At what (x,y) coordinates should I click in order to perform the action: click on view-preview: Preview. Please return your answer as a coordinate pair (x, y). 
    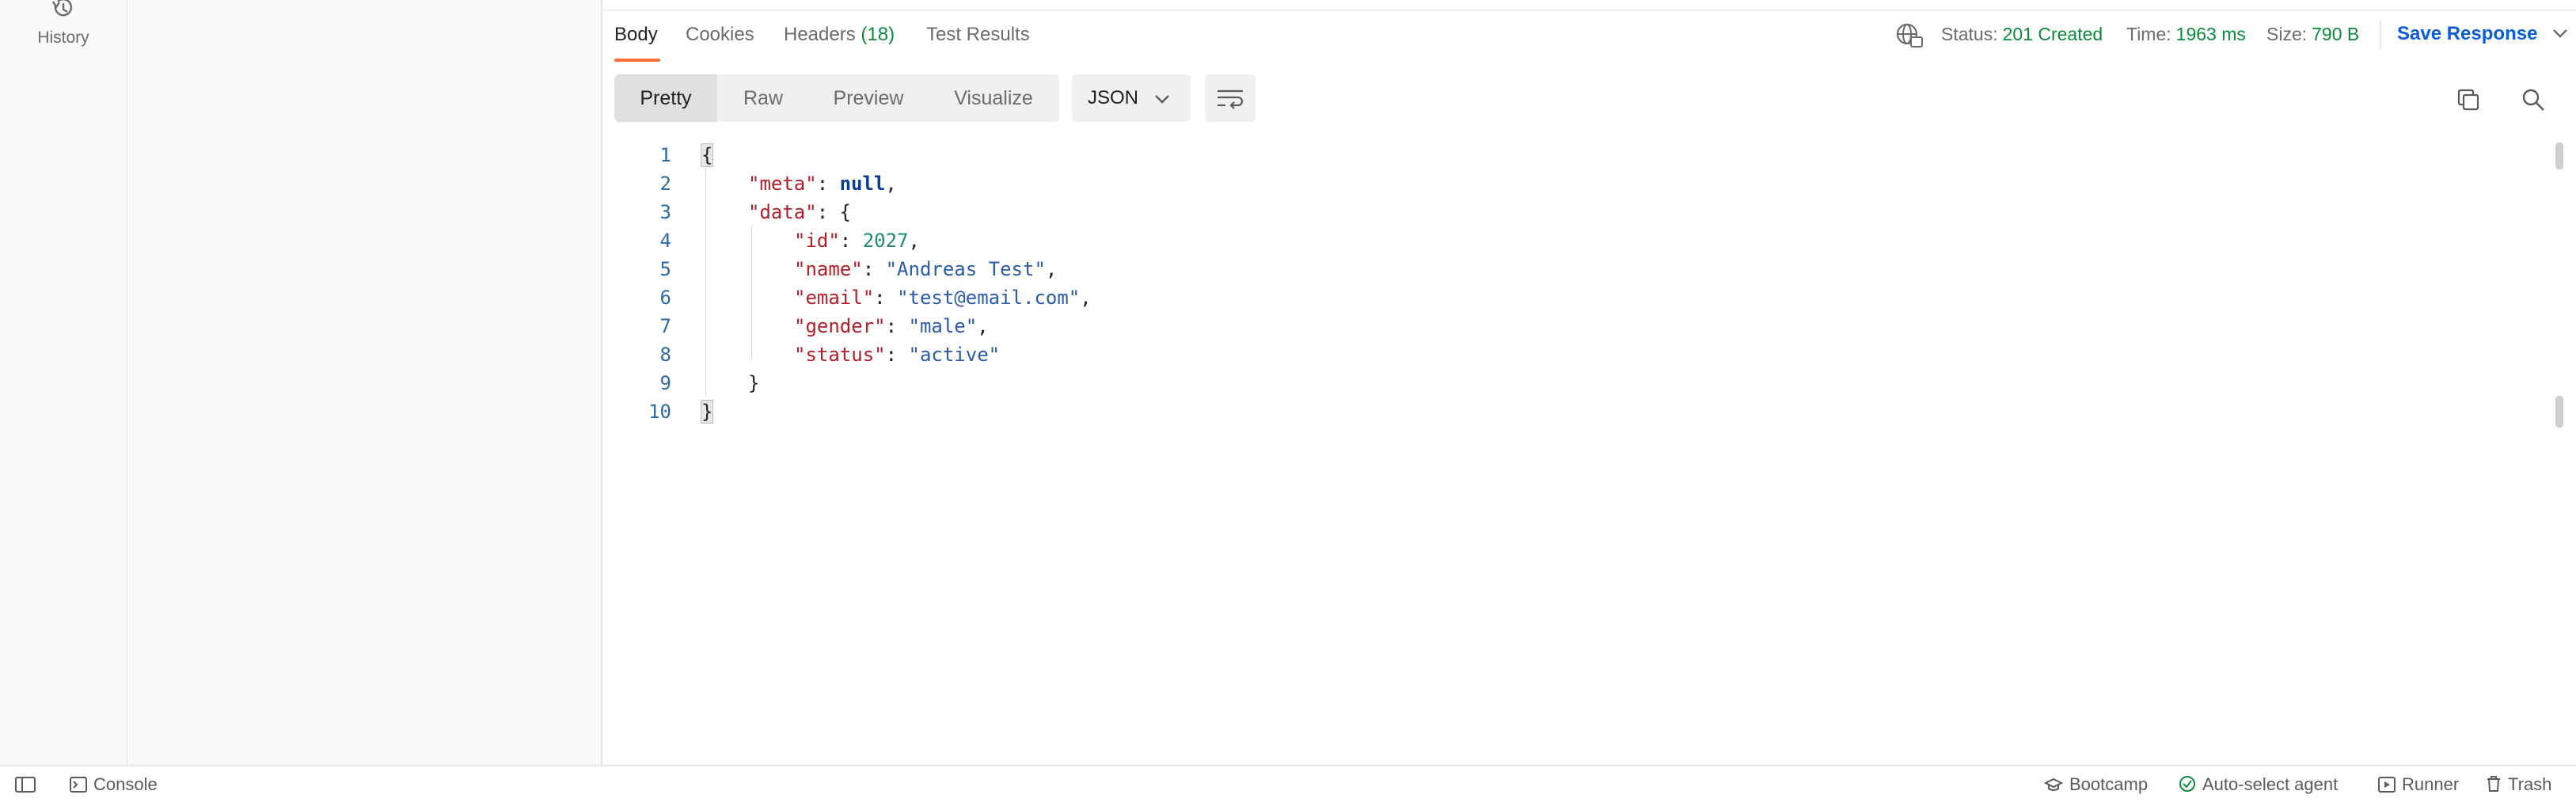
    Looking at the image, I should click on (868, 98).